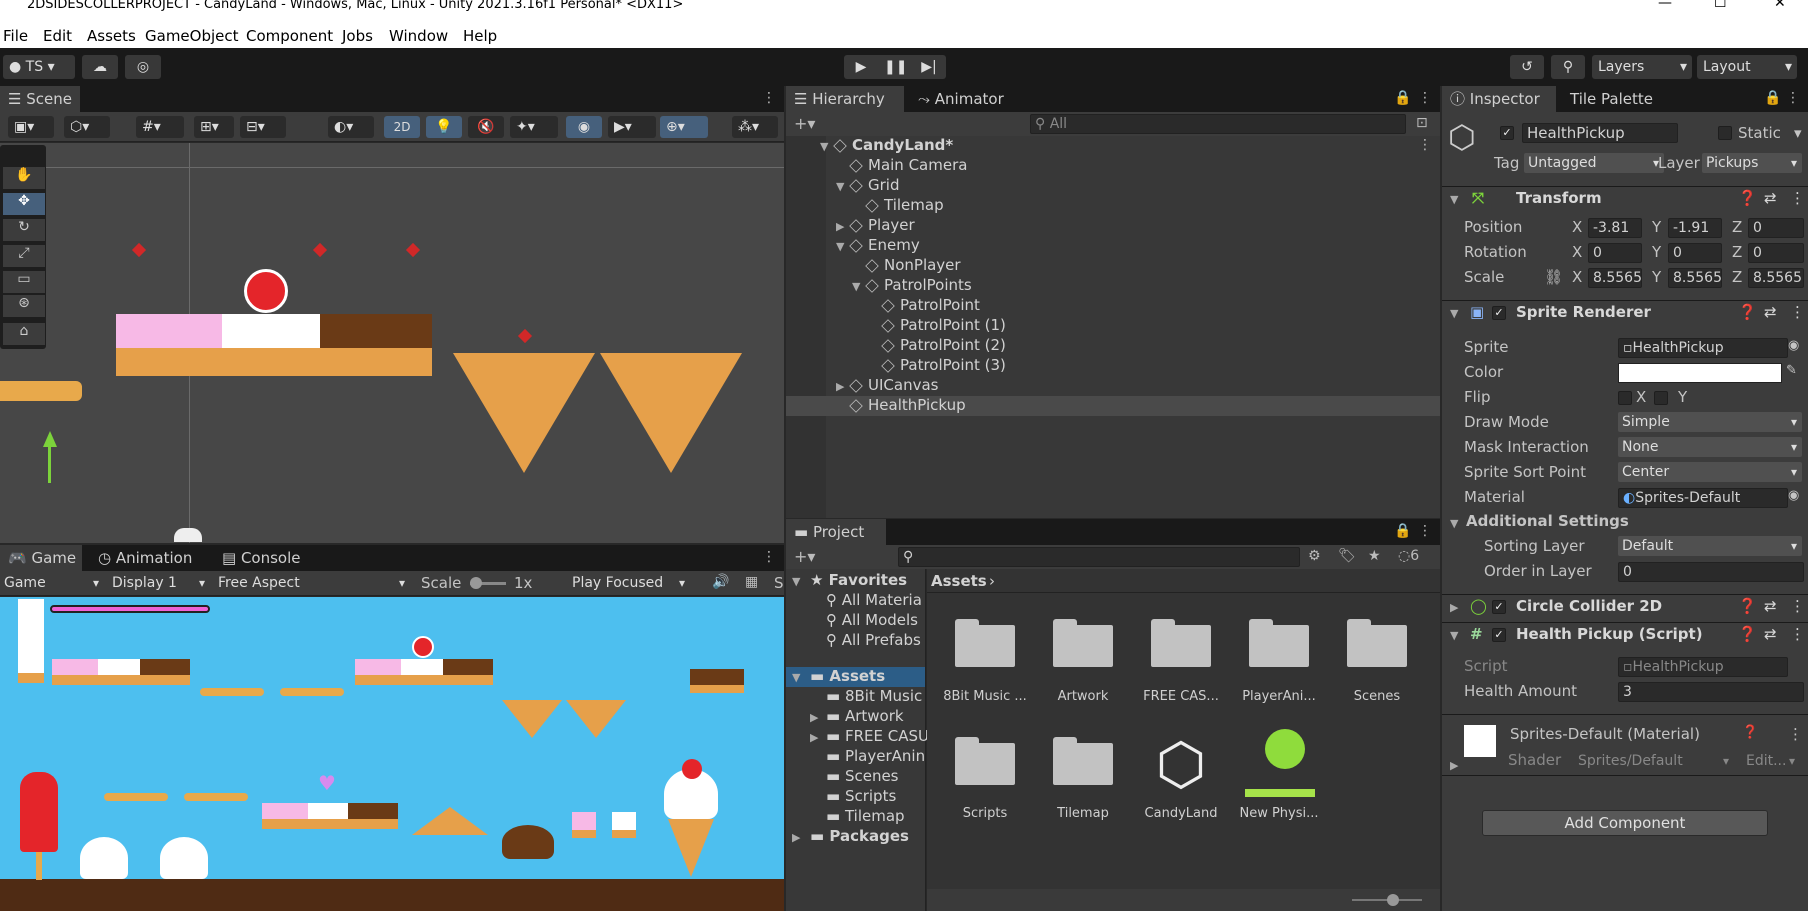 The image size is (1808, 911). What do you see at coordinates (1665, 5) in the screenshot?
I see `minimize-icon: —` at bounding box center [1665, 5].